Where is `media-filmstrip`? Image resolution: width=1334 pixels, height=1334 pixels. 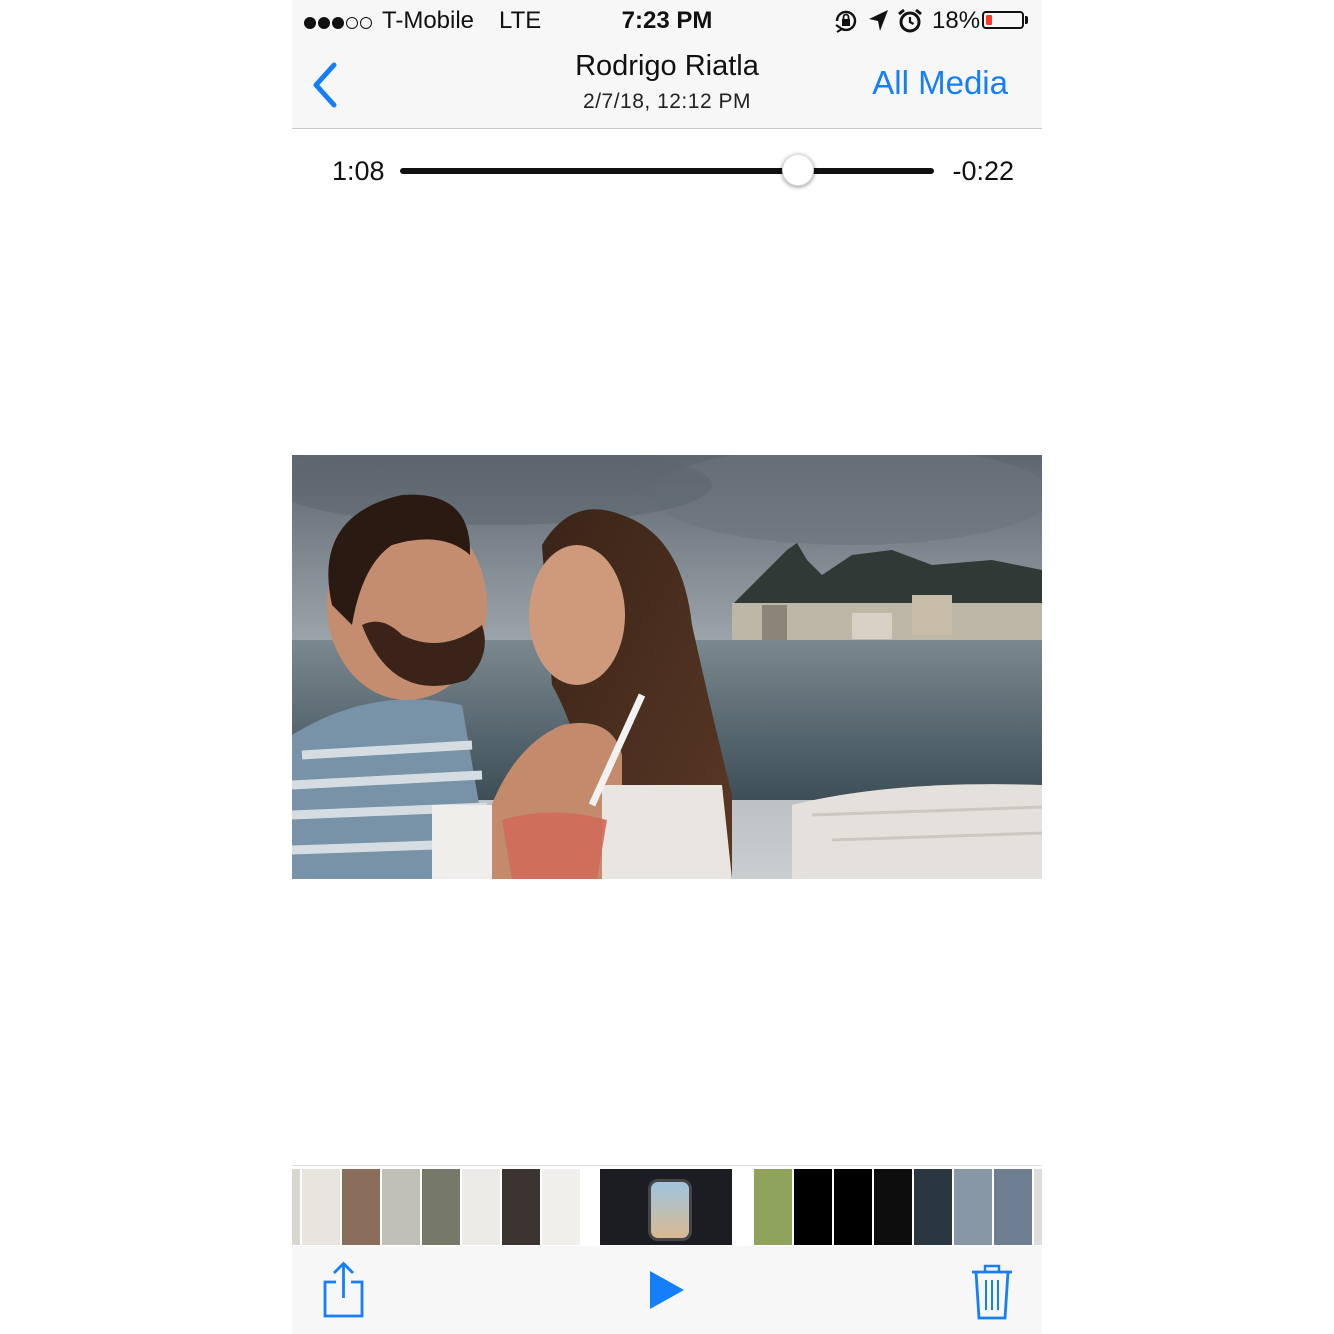 media-filmstrip is located at coordinates (667, 1205).